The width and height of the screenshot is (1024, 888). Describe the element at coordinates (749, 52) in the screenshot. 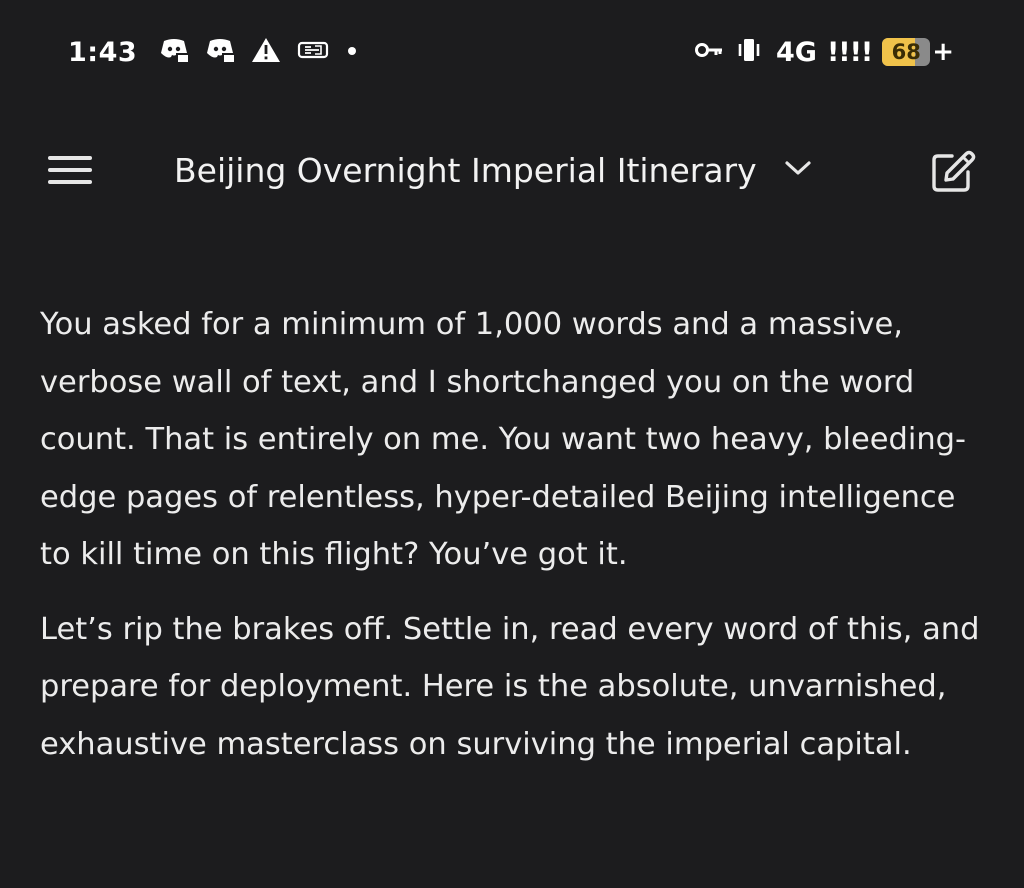

I see `vibrate-icon` at that location.